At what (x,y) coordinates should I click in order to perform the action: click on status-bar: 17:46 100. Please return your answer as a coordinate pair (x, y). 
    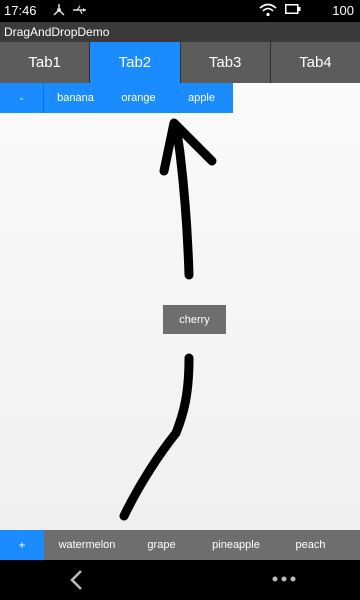
    Looking at the image, I should click on (180, 11).